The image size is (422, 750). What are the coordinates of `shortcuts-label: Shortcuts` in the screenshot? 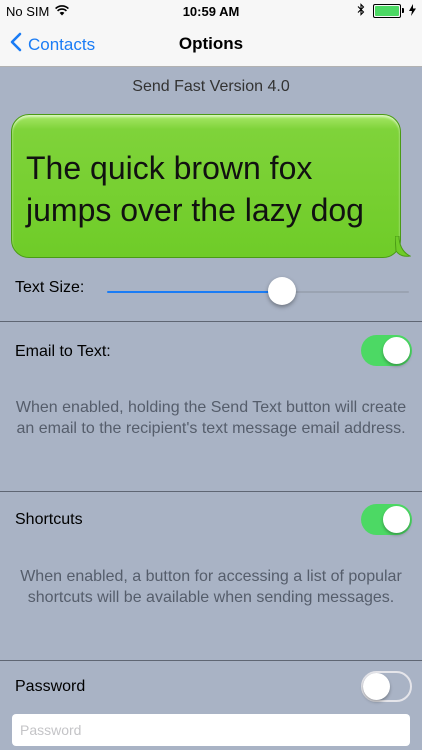 It's located at (49, 519).